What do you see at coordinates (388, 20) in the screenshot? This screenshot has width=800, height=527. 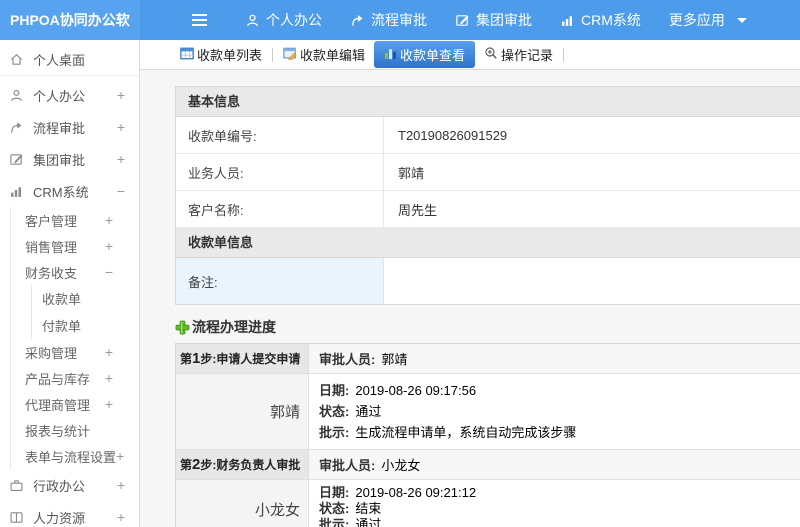 I see `nav-workflow-approval: 流程审批` at bounding box center [388, 20].